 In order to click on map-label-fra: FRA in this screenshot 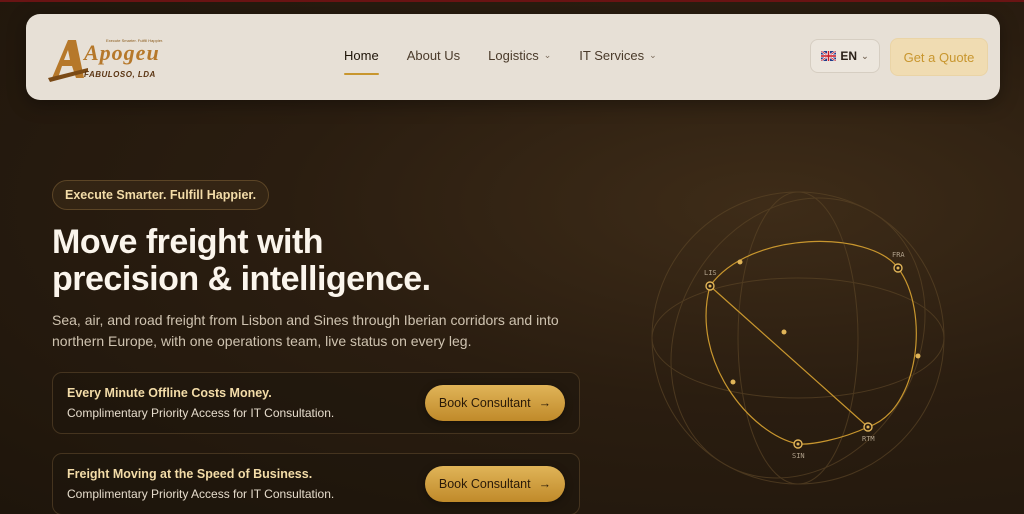, I will do `click(898, 255)`.